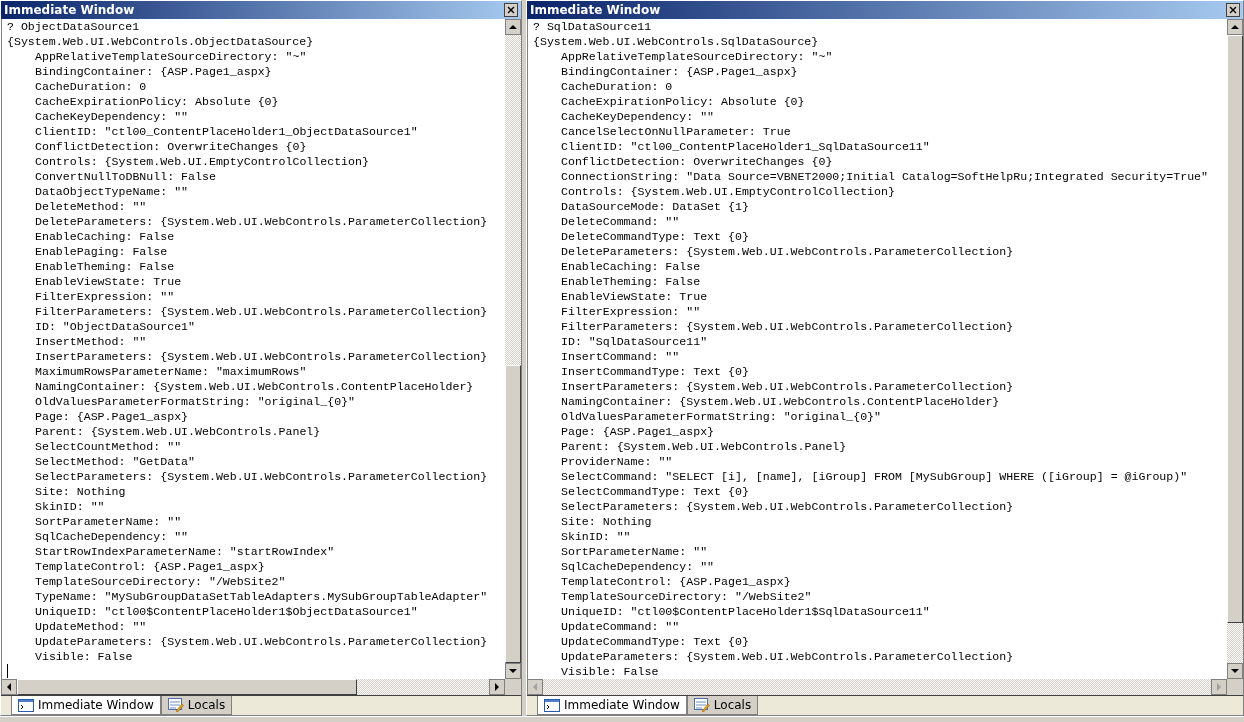  What do you see at coordinates (115, 461) in the screenshot?
I see `property-line: SelectMethod: "GetData"` at bounding box center [115, 461].